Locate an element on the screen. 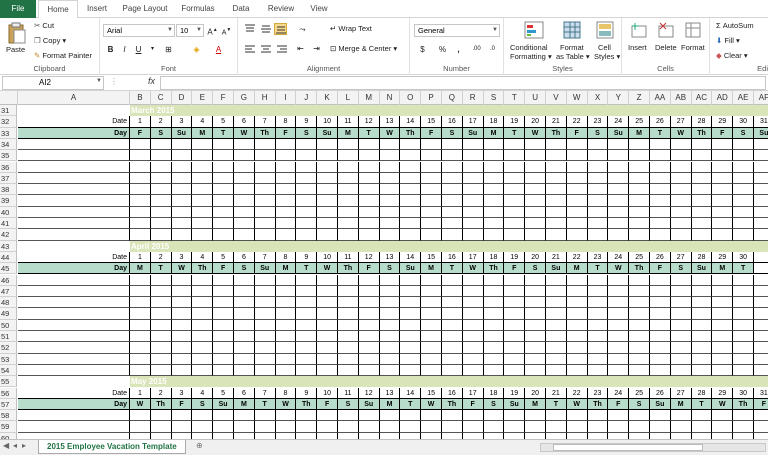 The image size is (768, 455). horizontal-scrollbar is located at coordinates (653, 447).